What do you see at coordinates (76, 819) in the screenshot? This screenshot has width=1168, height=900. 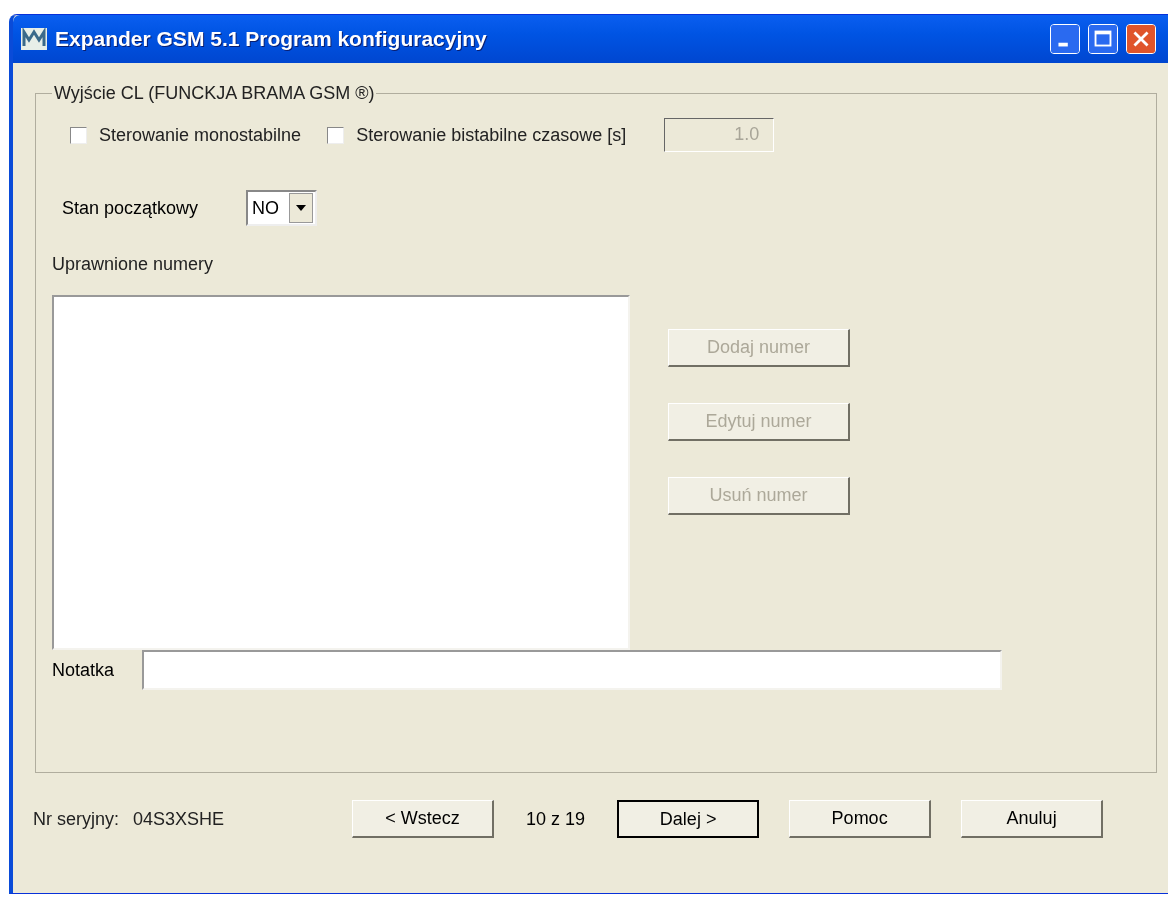 I see `serial-label: Nr seryjny:` at bounding box center [76, 819].